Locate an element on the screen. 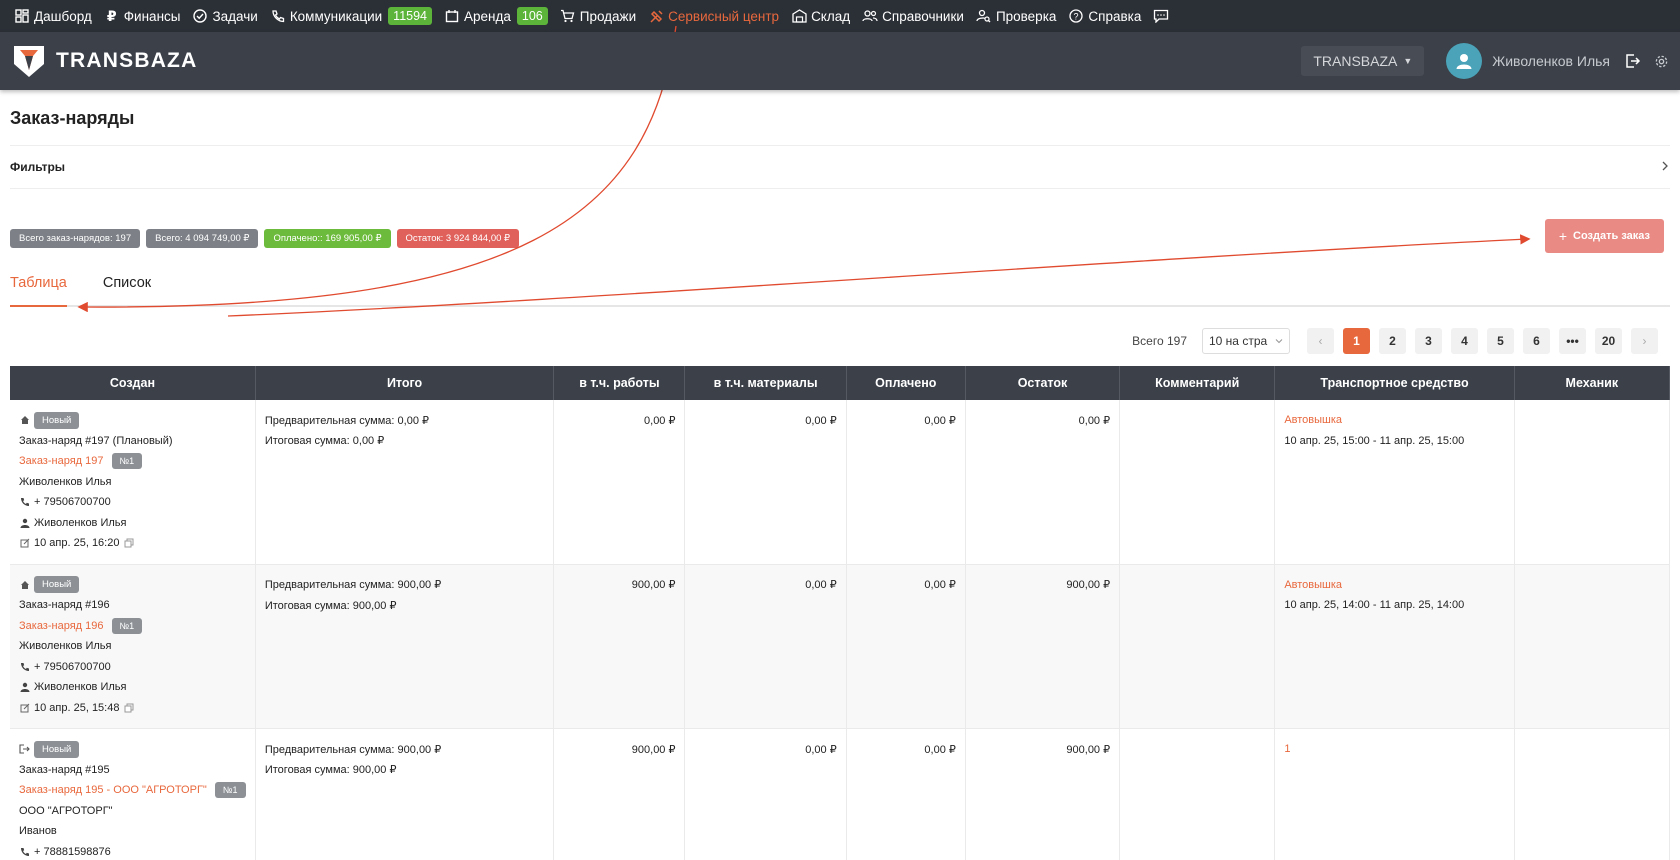  tab-list: Список is located at coordinates (127, 290).